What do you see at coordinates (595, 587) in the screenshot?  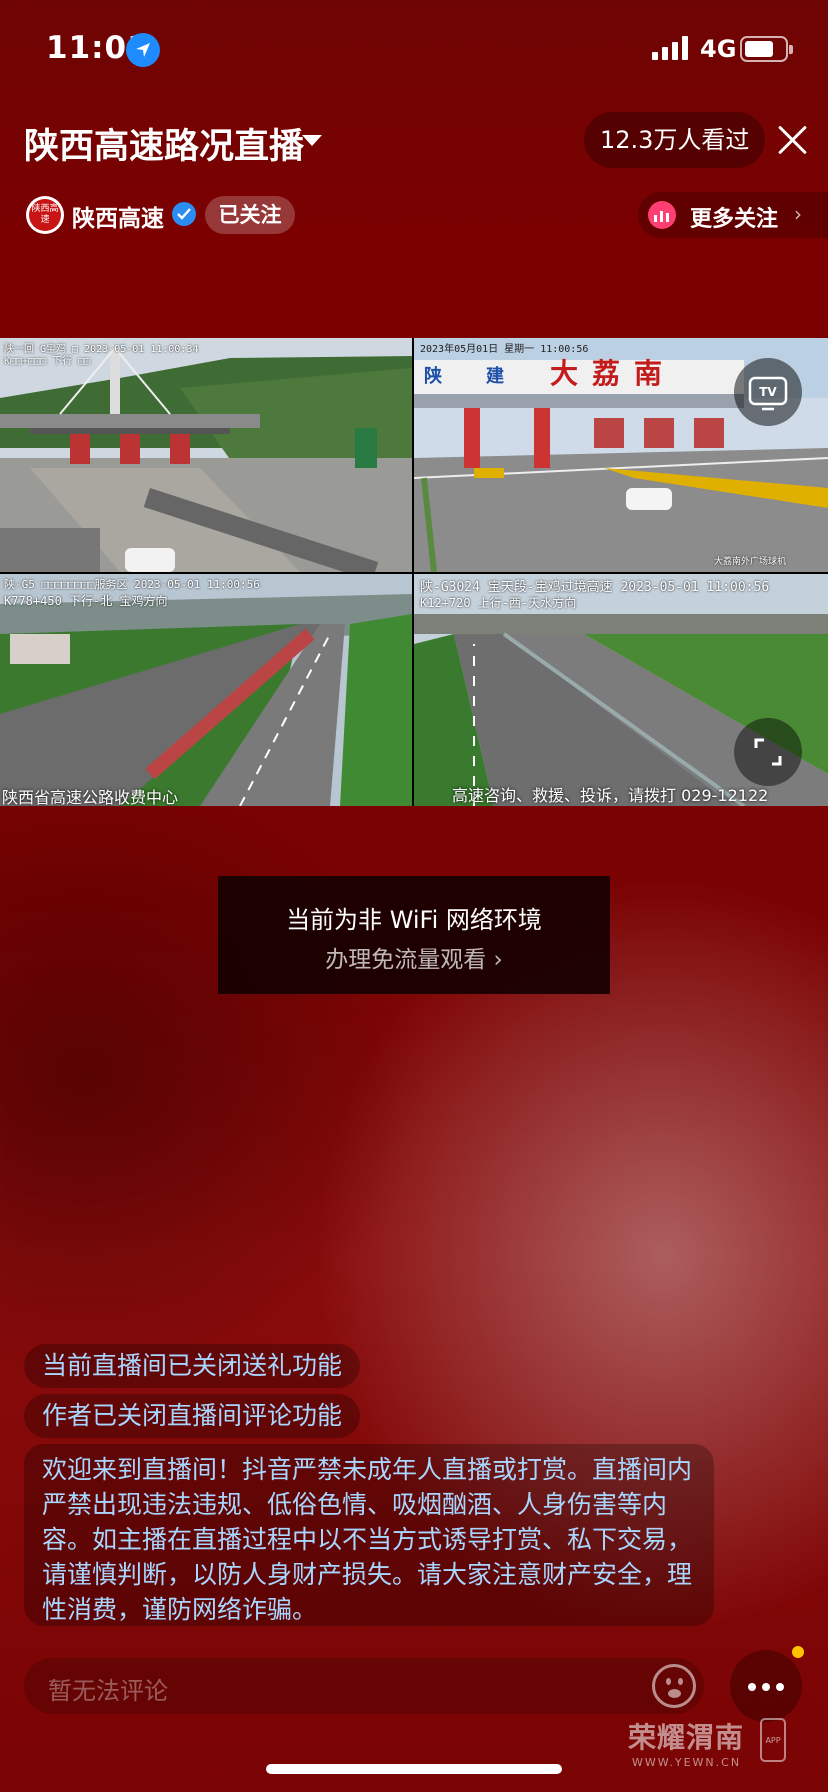 I see `cam4-osd: 陕-G3024 宝天段-宝鸡过境高速 2023-05-01 11:00:56` at bounding box center [595, 587].